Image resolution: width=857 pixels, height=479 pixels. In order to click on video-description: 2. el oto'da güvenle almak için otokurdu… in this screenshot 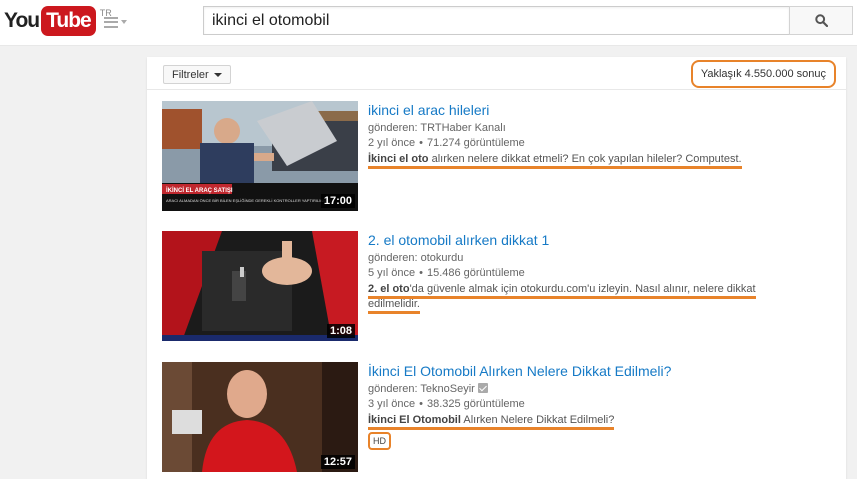, I will do `click(578, 298)`.